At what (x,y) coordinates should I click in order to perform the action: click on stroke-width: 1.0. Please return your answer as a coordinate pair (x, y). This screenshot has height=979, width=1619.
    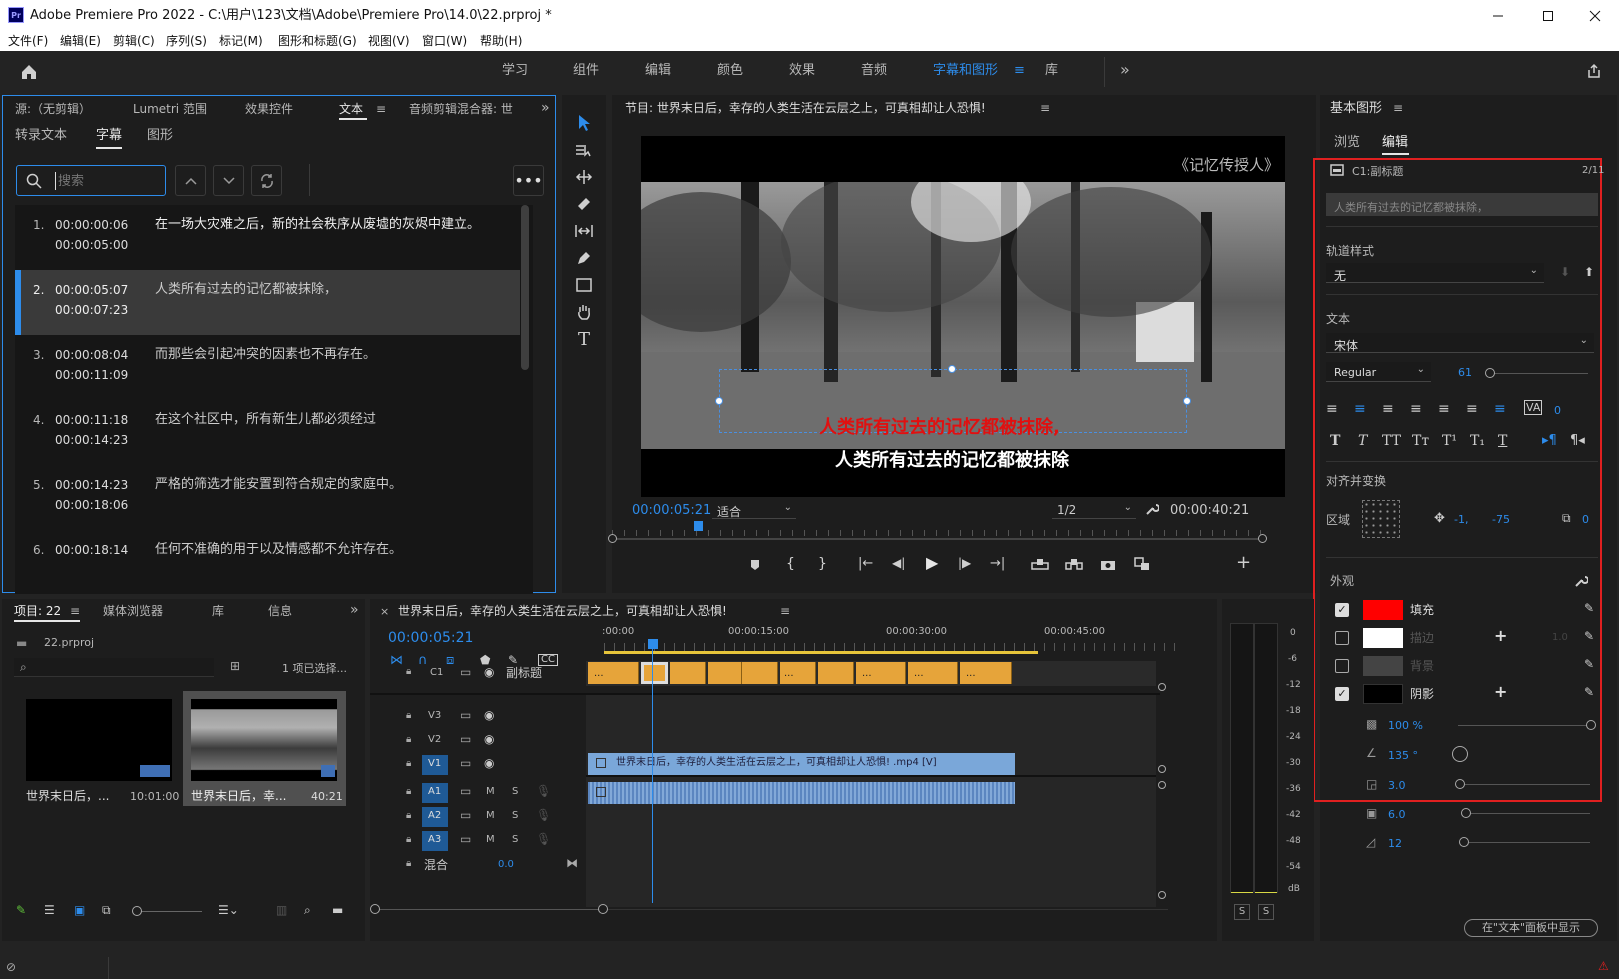
    Looking at the image, I should click on (1560, 638).